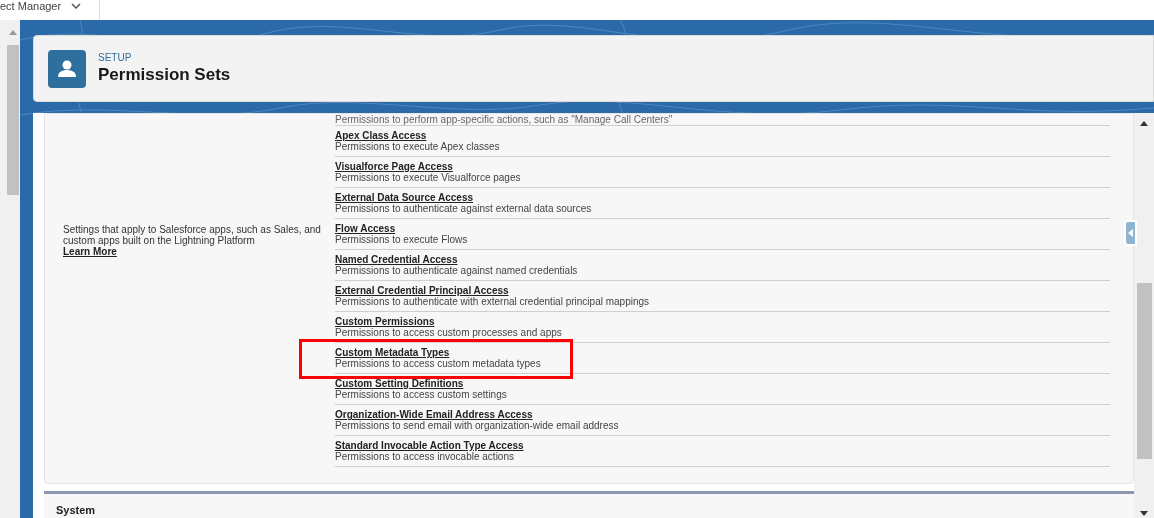 Image resolution: width=1154 pixels, height=518 pixels. What do you see at coordinates (429, 445) in the screenshot?
I see `permission-link: Standard Invocable Action Type Access` at bounding box center [429, 445].